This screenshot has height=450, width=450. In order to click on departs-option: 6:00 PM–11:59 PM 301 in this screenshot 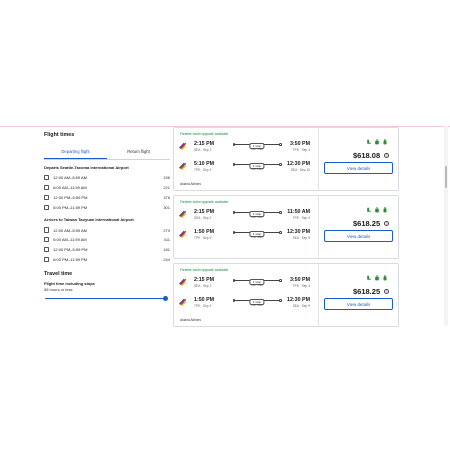, I will do `click(107, 207)`.